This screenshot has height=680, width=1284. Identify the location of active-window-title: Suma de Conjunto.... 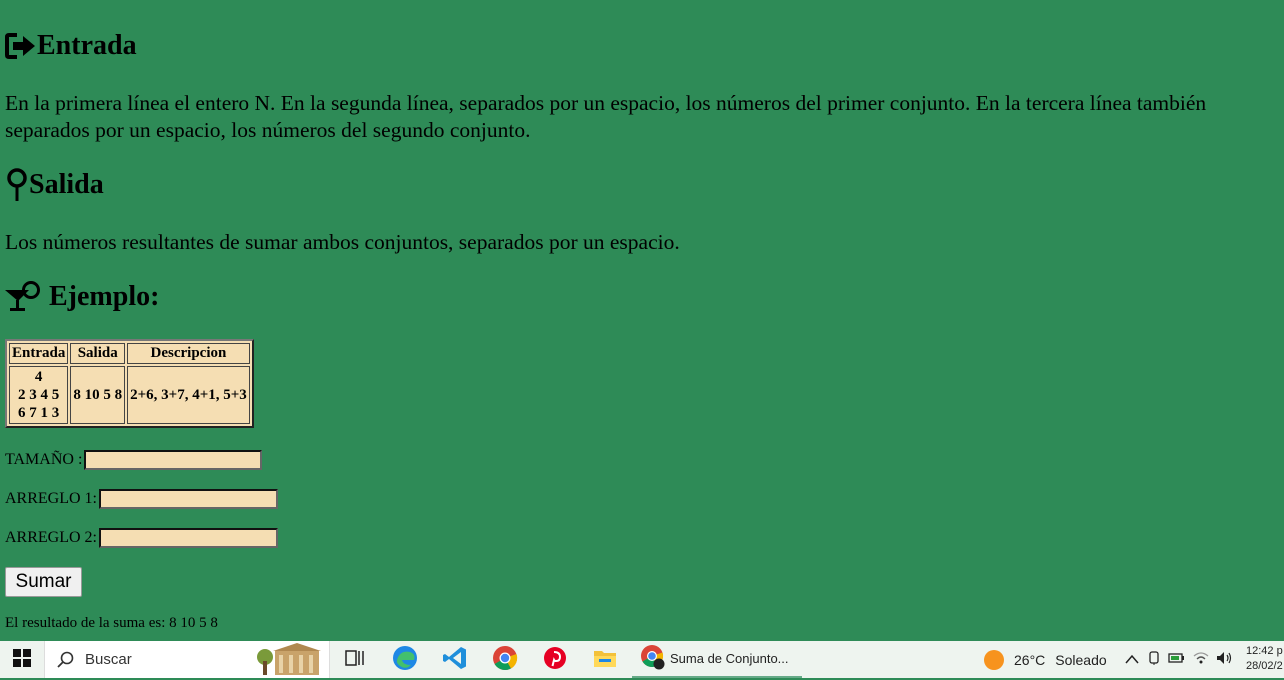
(729, 658).